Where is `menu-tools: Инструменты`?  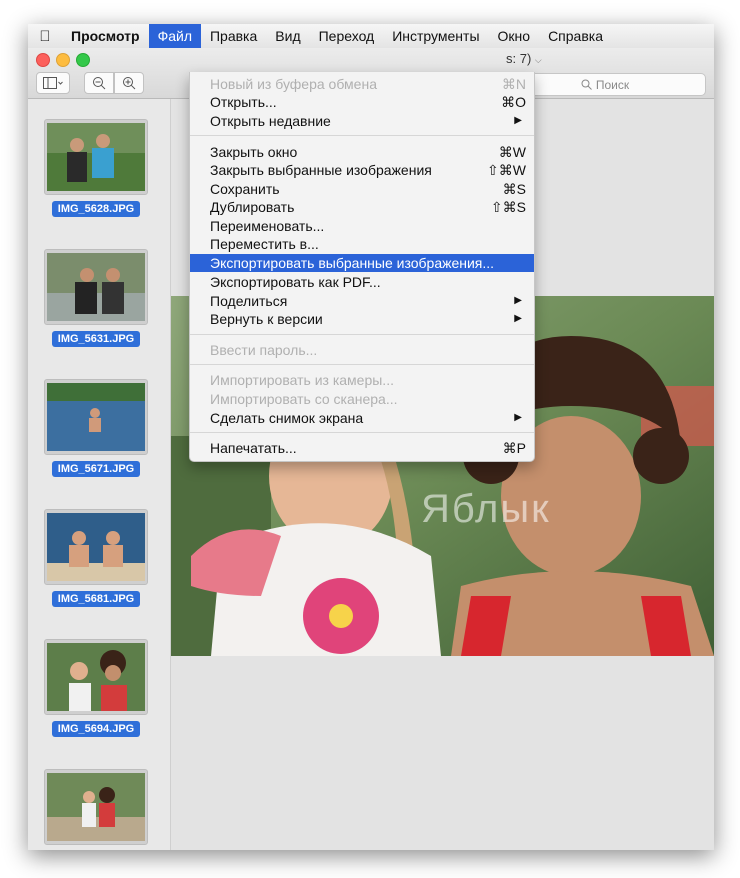 menu-tools: Инструменты is located at coordinates (435, 36).